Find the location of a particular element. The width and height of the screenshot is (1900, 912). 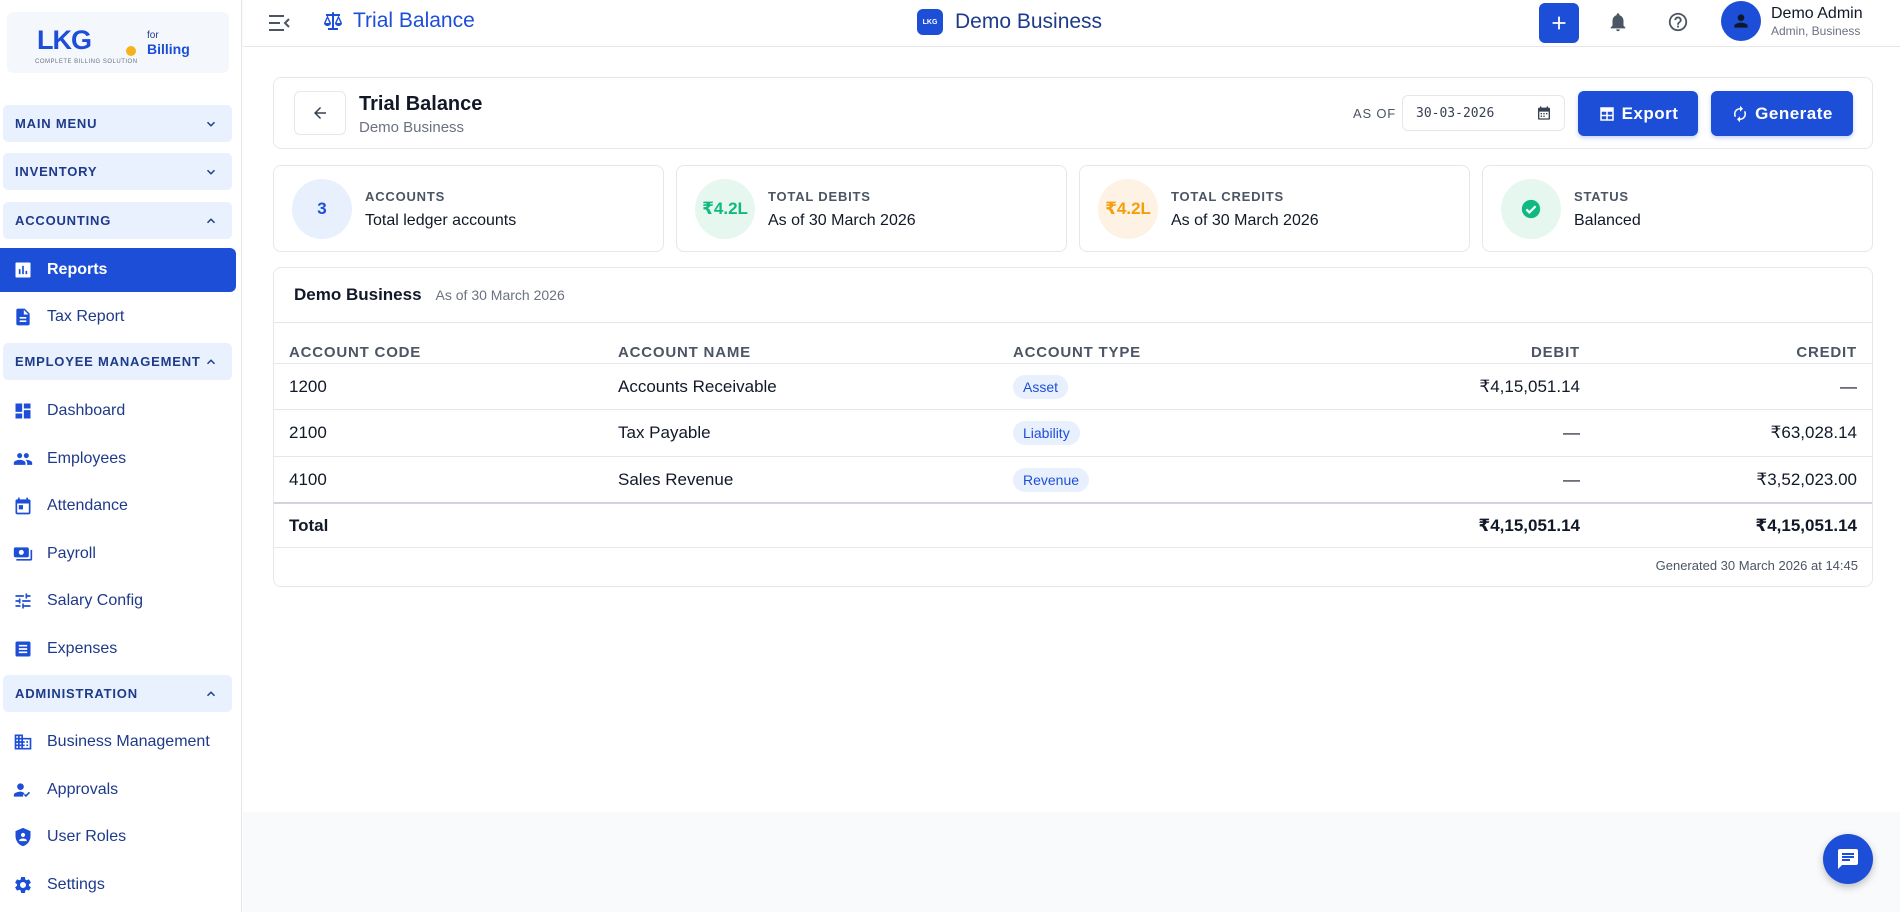

cell-code: 1200 is located at coordinates (308, 386).